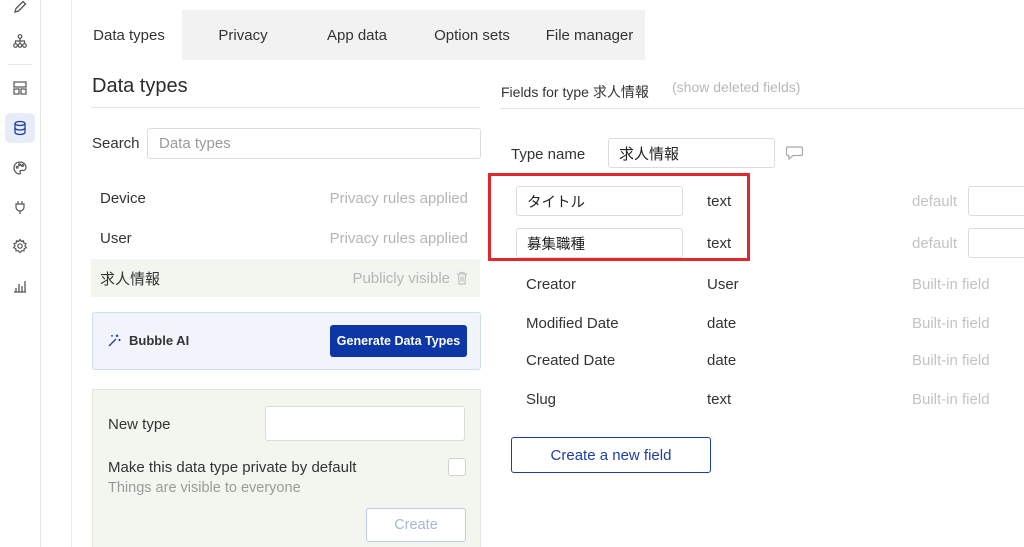 This screenshot has width=1024, height=547. Describe the element at coordinates (20, 286) in the screenshot. I see `logs-icon` at that location.